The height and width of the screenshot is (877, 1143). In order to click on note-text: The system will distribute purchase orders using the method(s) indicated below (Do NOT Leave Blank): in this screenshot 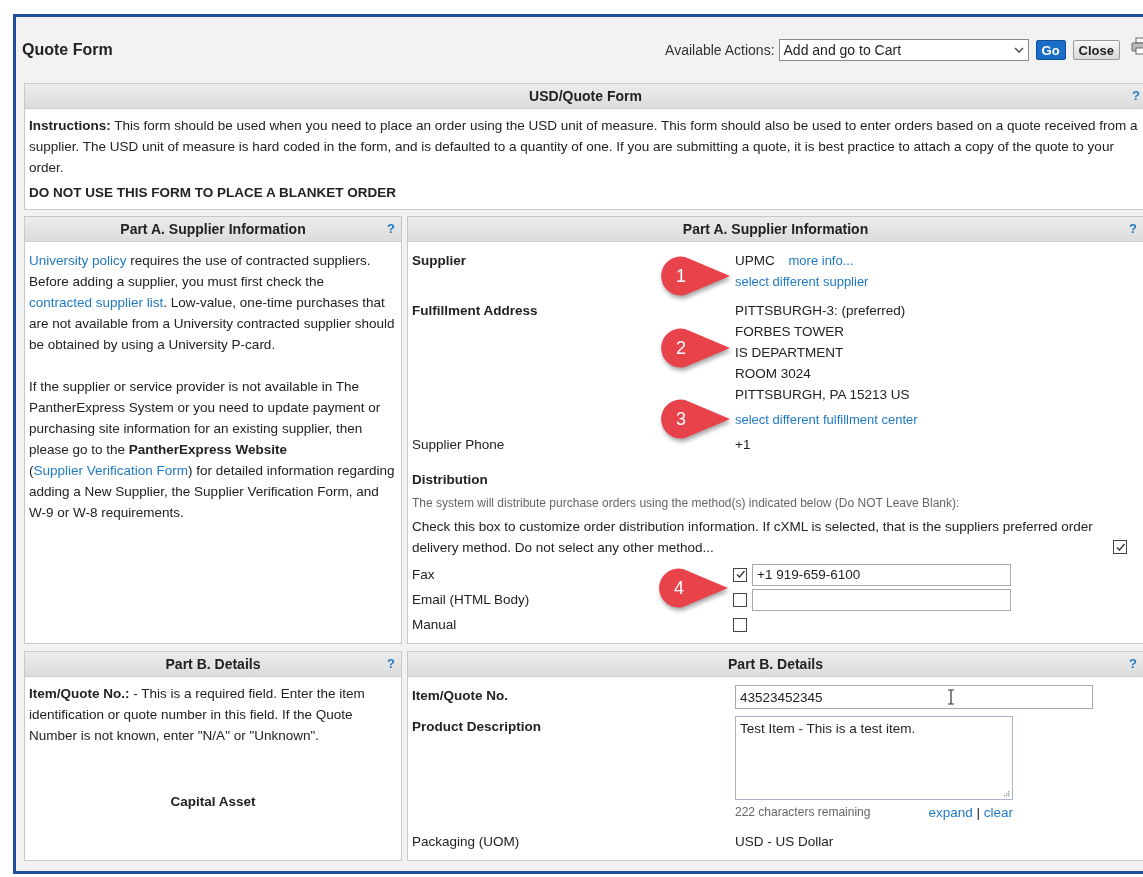, I will do `click(686, 503)`.